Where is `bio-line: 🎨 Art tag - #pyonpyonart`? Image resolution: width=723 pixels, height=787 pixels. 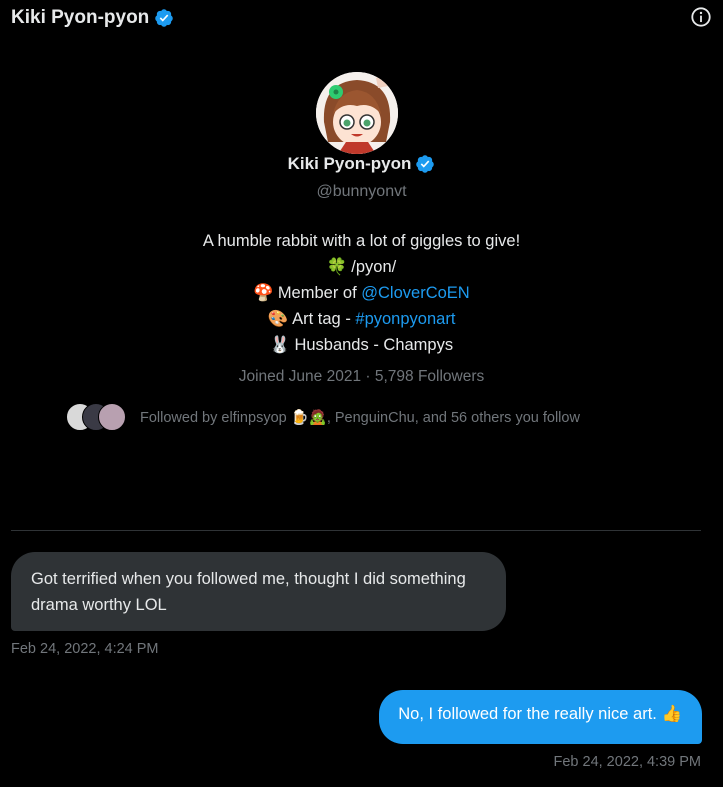
bio-line: 🎨 Art tag - #pyonpyonart is located at coordinates (361, 319).